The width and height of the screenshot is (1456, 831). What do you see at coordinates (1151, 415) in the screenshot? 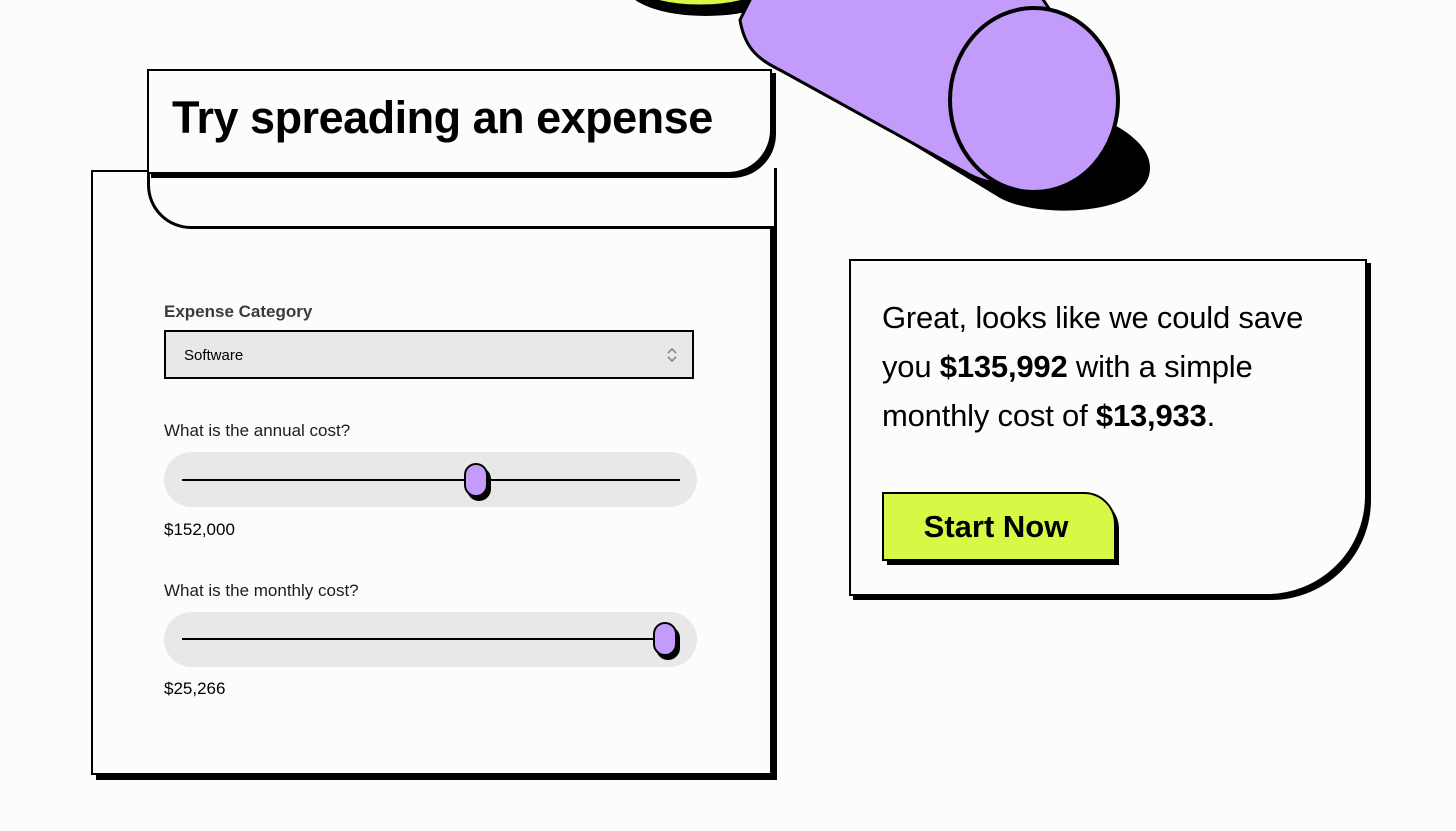
I see `monthly-amount: $13,933` at bounding box center [1151, 415].